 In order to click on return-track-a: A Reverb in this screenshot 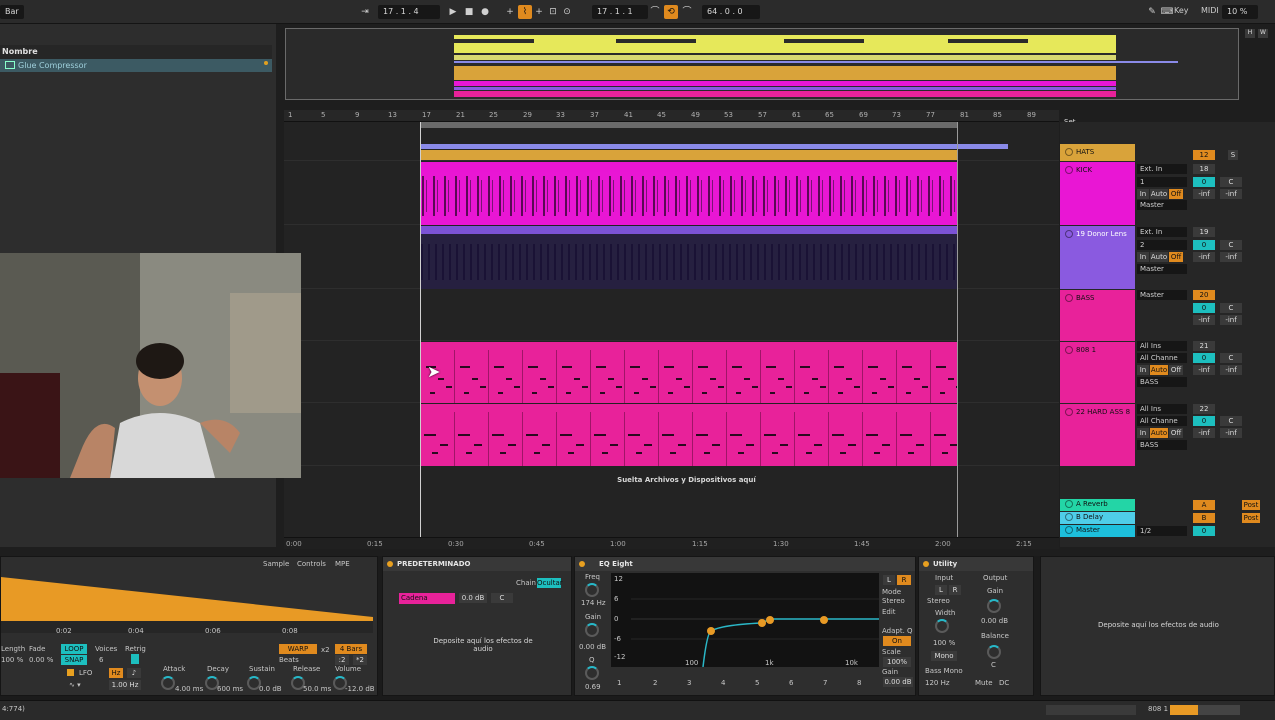, I will do `click(1097, 505)`.